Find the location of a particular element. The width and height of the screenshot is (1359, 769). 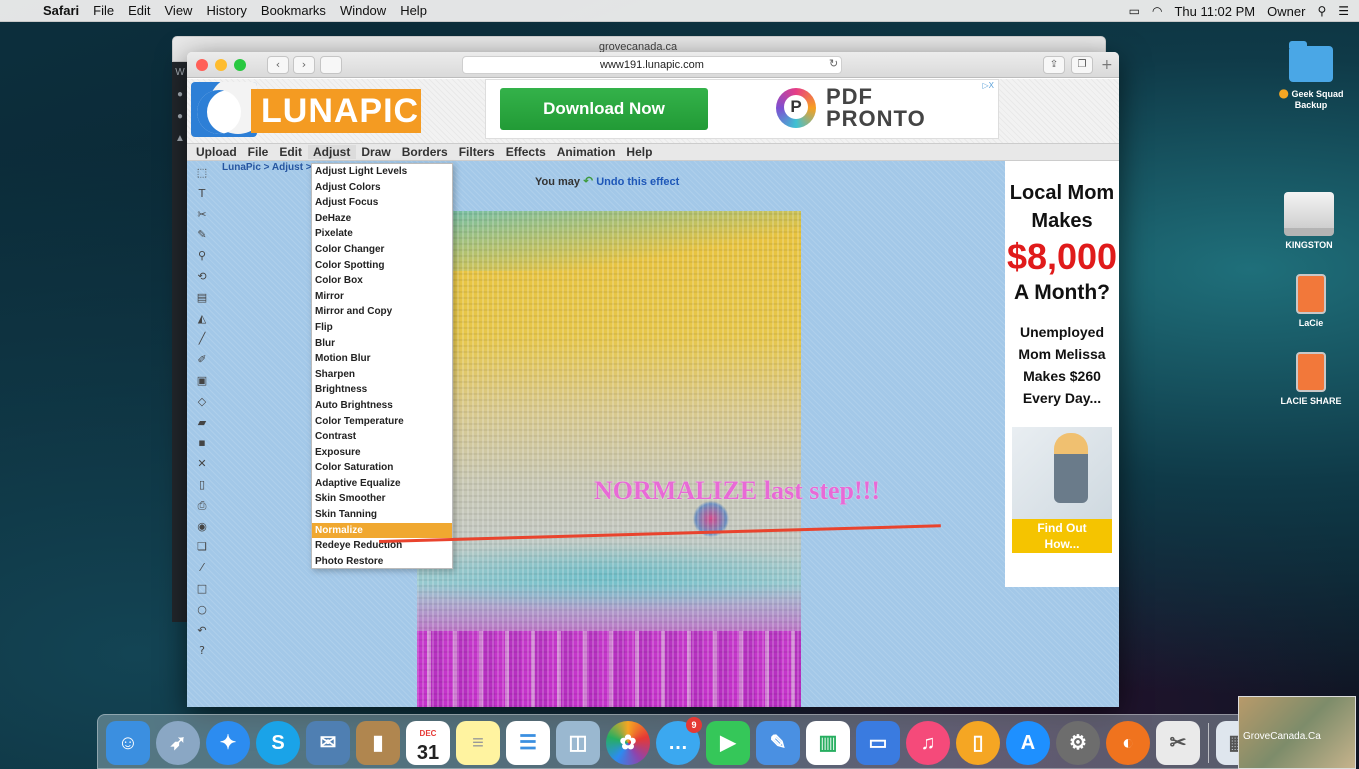

adjust-item-normalize: Normalize is located at coordinates (382, 530).